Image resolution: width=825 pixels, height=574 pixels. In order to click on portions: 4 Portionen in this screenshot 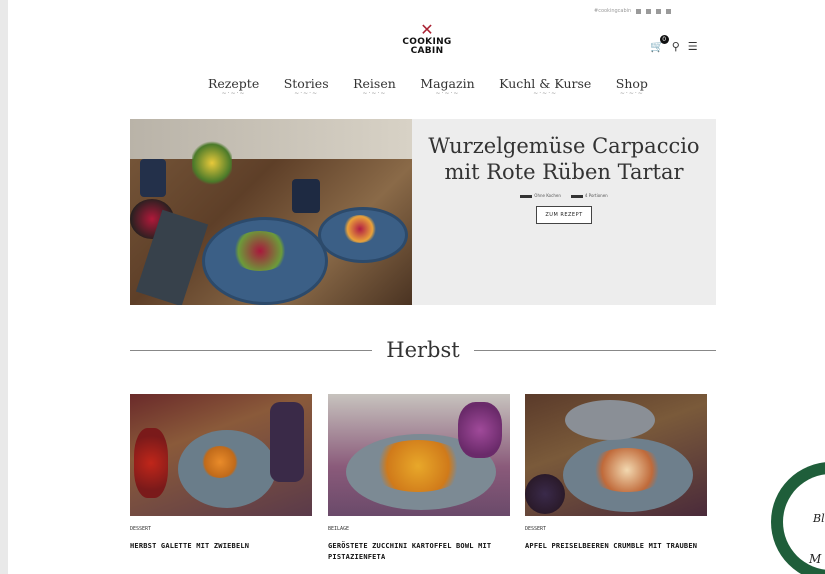, I will do `click(589, 195)`.